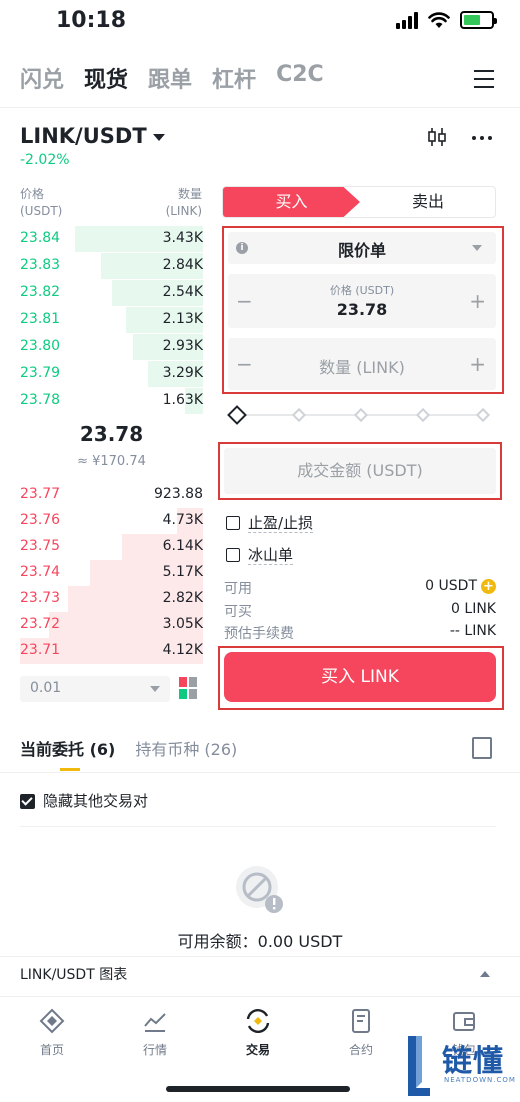 The image size is (520, 1102). What do you see at coordinates (439, 19) in the screenshot?
I see `wifi-icon` at bounding box center [439, 19].